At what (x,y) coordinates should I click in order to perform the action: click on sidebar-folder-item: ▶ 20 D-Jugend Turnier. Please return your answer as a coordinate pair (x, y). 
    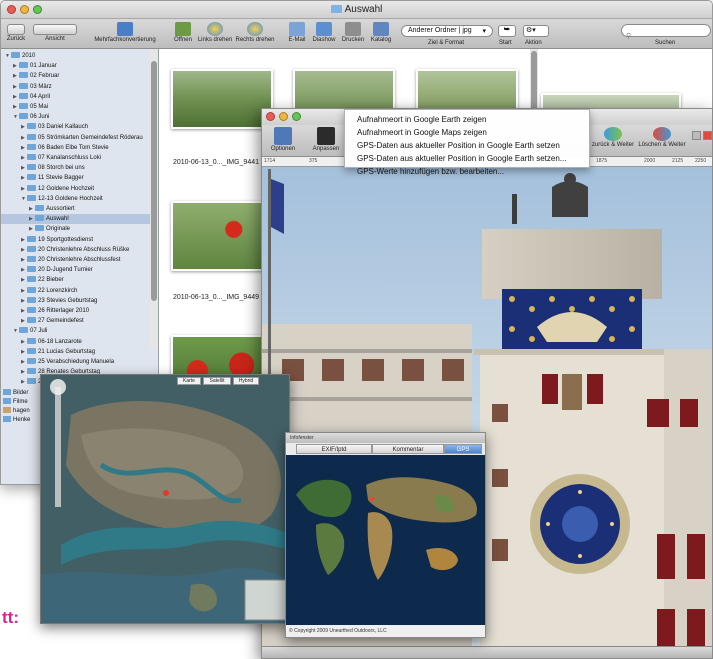
    Looking at the image, I should click on (76, 270).